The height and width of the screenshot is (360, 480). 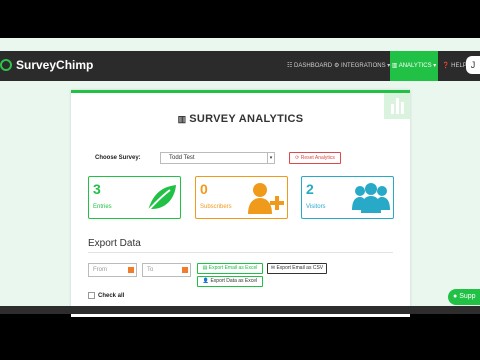 I want to click on avatar: J, so click(x=473, y=65).